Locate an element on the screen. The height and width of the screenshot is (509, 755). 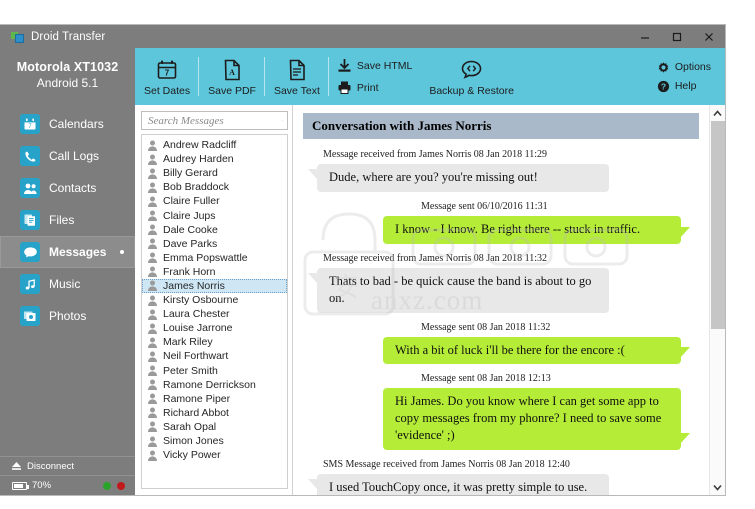
contact-name: Claire Fuller is located at coordinates (191, 201).